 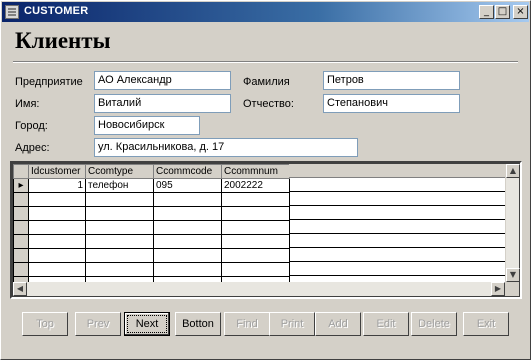 I want to click on close-button: ×, so click(x=520, y=12).